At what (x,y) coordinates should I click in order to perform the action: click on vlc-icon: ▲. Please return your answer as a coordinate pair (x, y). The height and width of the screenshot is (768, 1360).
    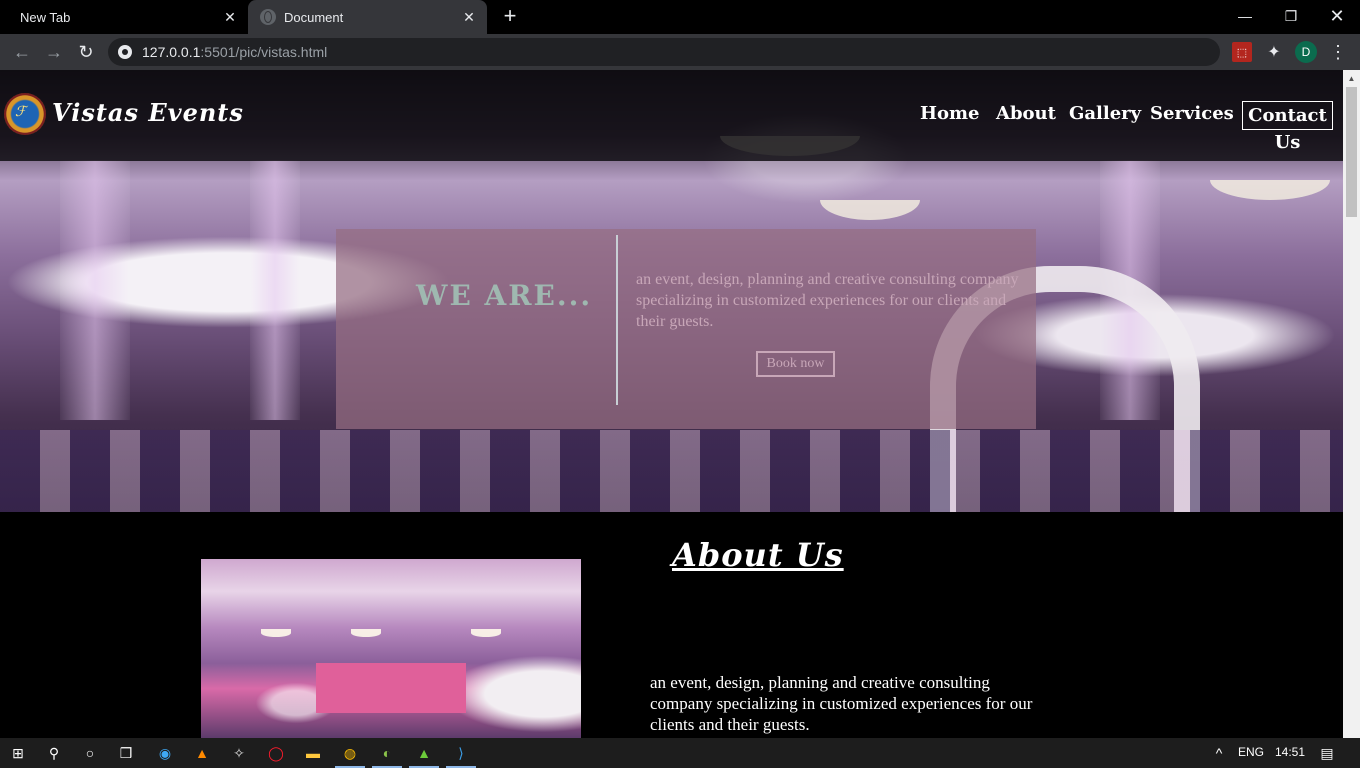
    Looking at the image, I should click on (202, 753).